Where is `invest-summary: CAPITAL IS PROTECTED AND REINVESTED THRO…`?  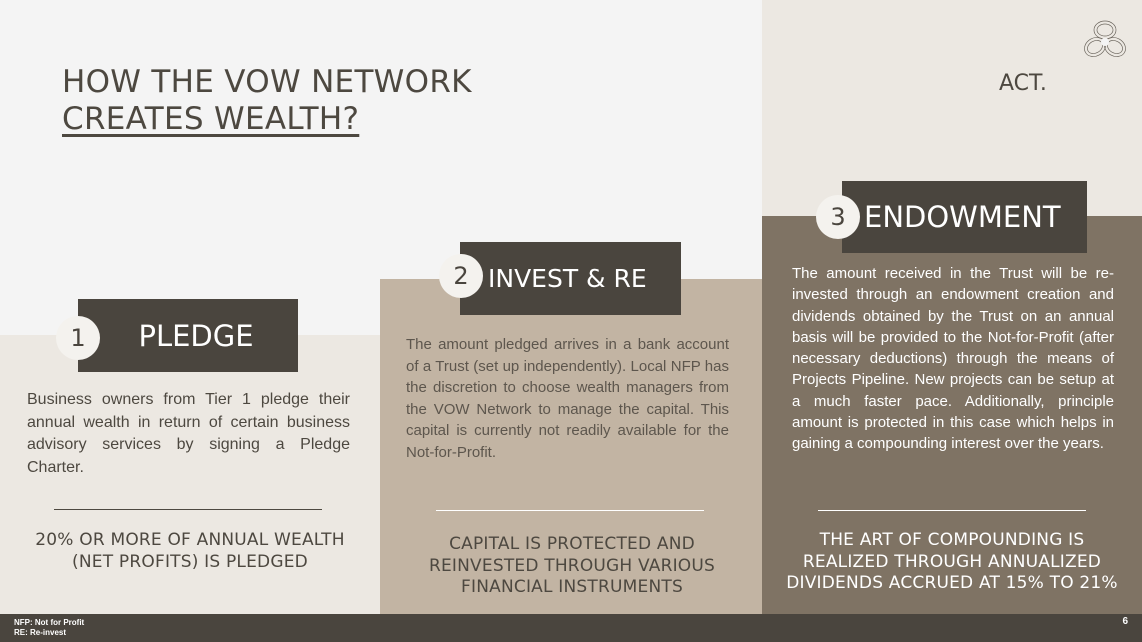
invest-summary: CAPITAL IS PROTECTED AND REINVESTED THRO… is located at coordinates (572, 565).